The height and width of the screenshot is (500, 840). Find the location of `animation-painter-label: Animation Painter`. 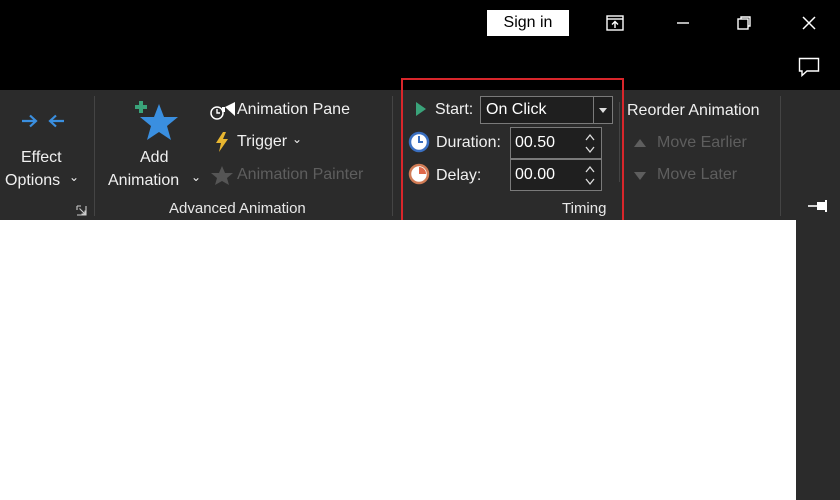

animation-painter-label: Animation Painter is located at coordinates (300, 174).